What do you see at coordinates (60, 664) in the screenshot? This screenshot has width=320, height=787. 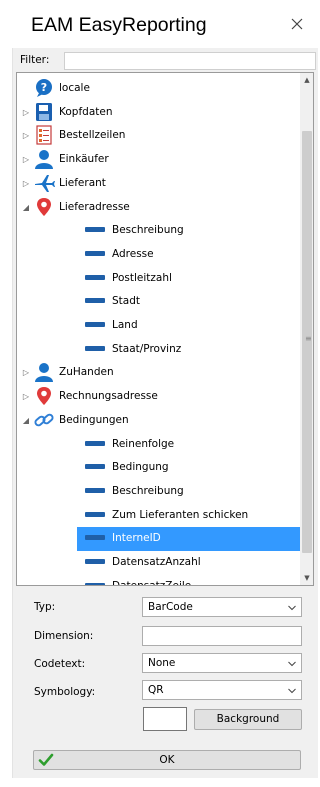 I see `codetext-label: Codetext:` at bounding box center [60, 664].